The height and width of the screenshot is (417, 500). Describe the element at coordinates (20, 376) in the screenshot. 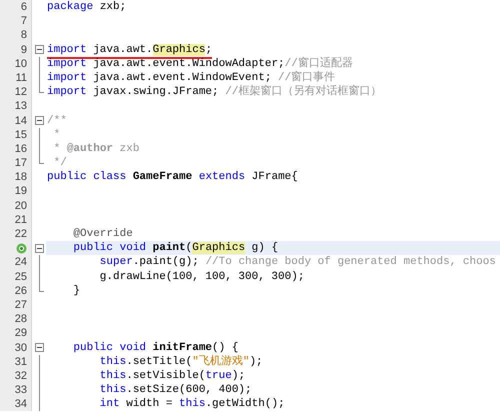

I see `line-number: 32` at that location.